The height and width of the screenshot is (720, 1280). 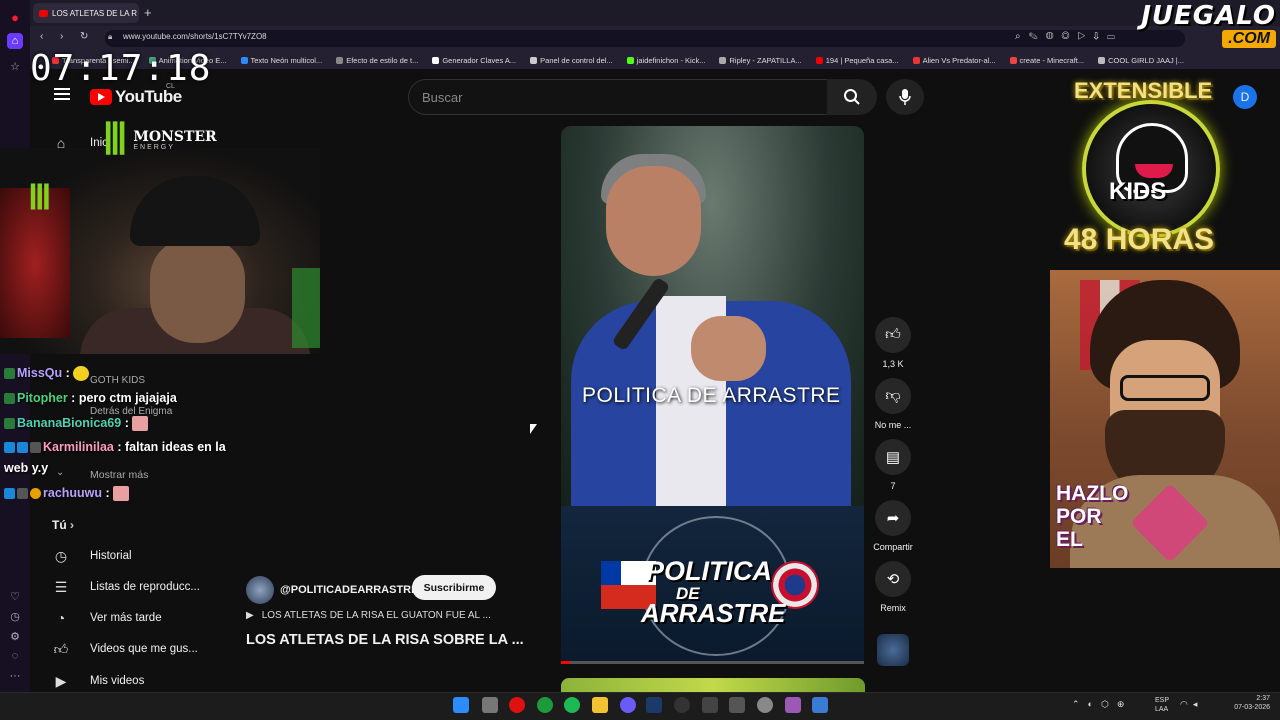 I want to click on like-button: 👍︎ 1,3 K, so click(x=893, y=343).